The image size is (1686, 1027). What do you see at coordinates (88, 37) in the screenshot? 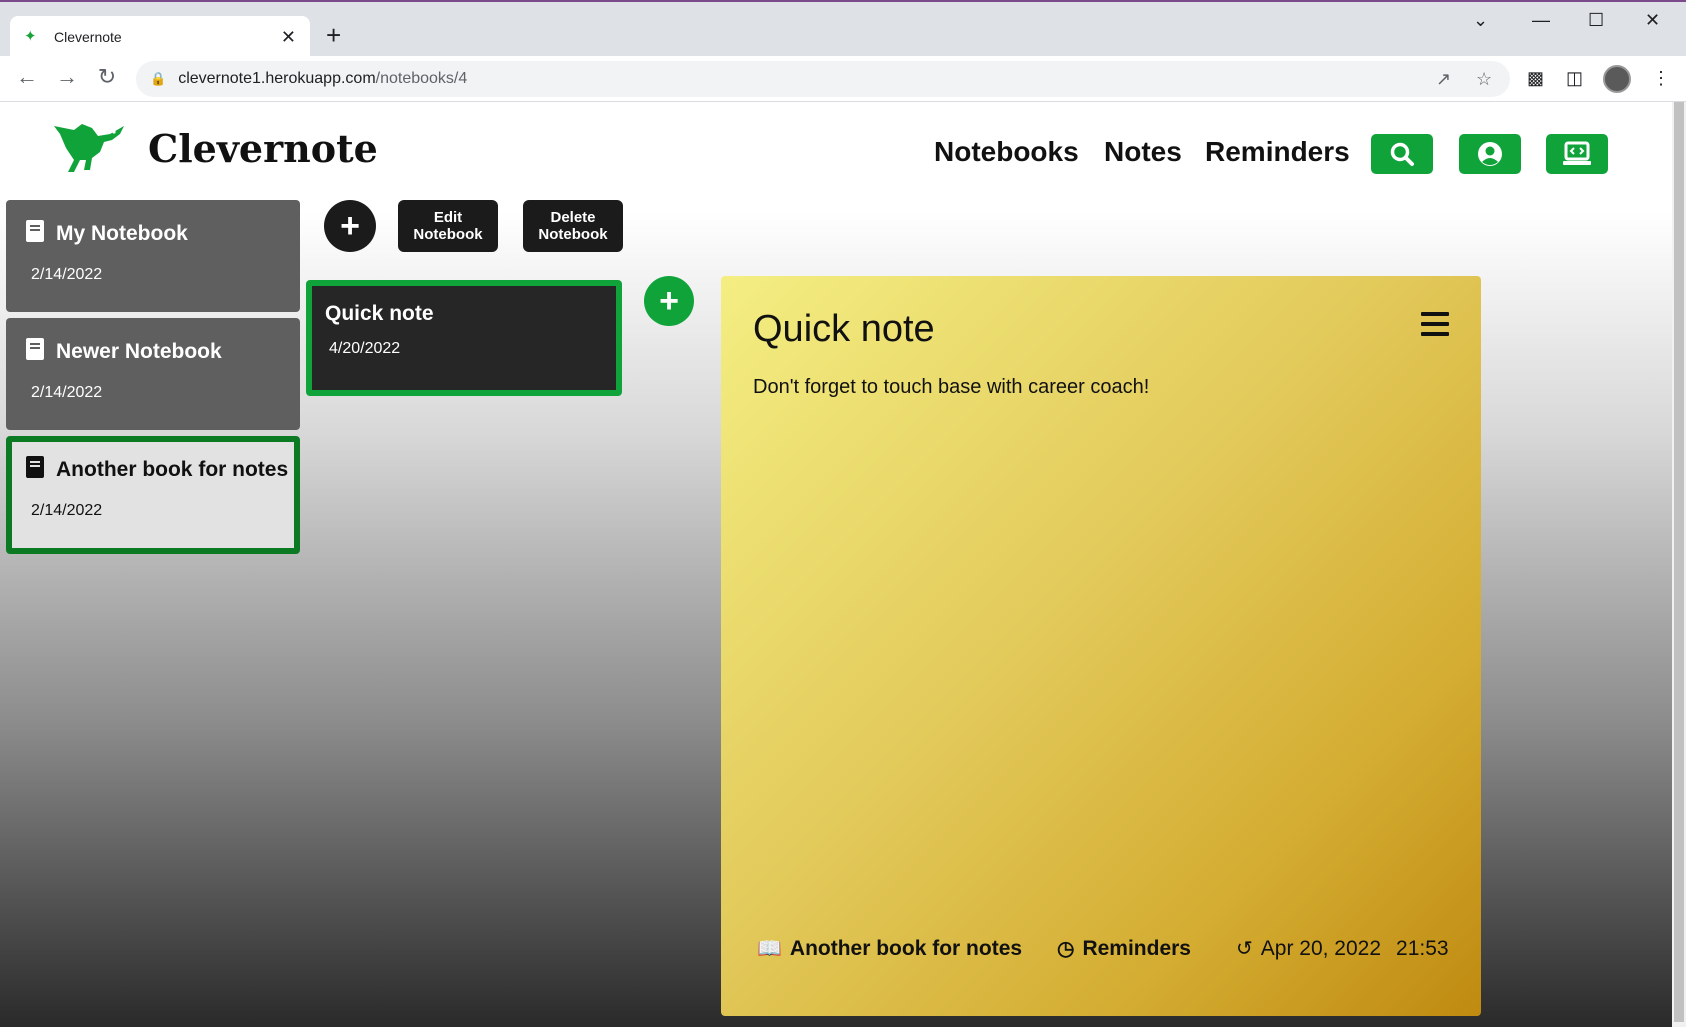
I see `tab-title: Clevernote` at bounding box center [88, 37].